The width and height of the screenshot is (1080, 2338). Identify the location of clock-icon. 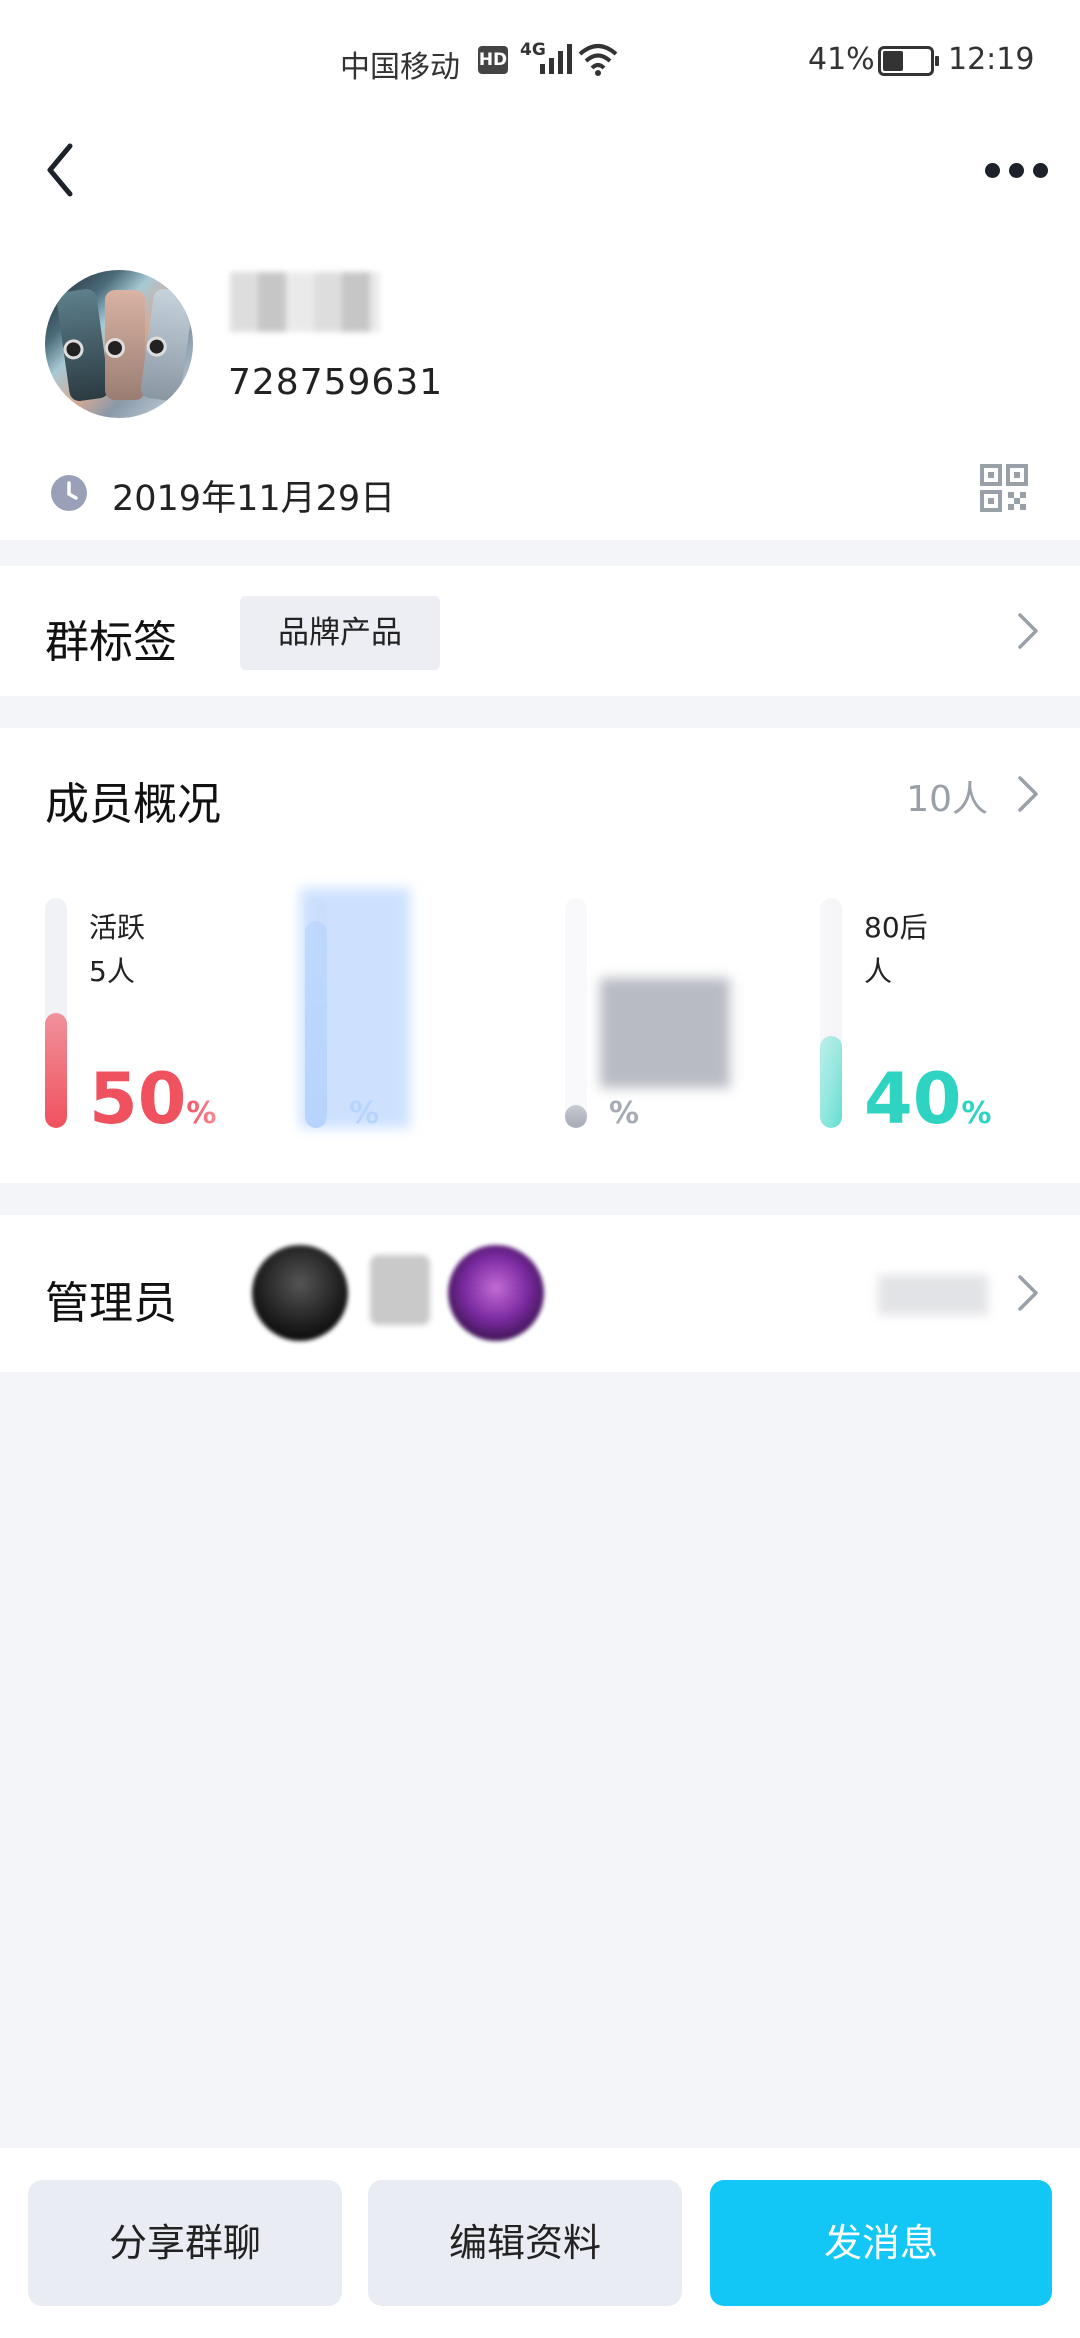
(69, 493).